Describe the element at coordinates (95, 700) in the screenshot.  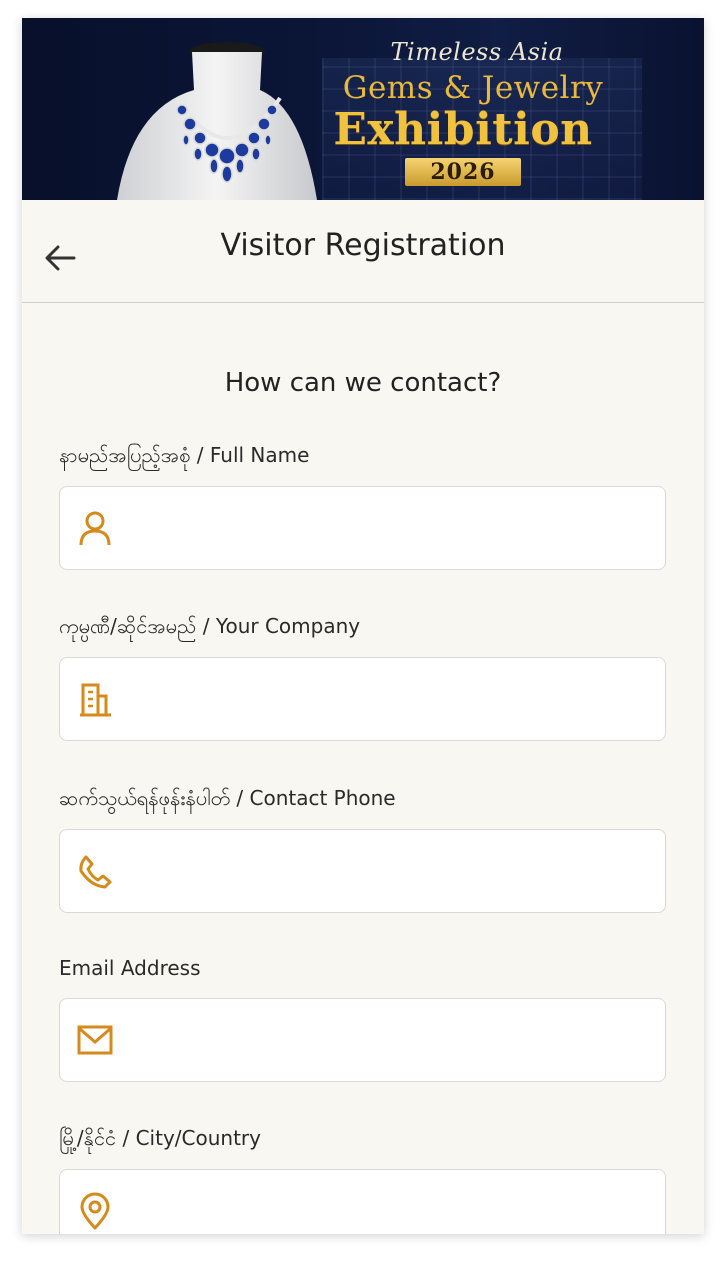
I see `building-icon` at that location.